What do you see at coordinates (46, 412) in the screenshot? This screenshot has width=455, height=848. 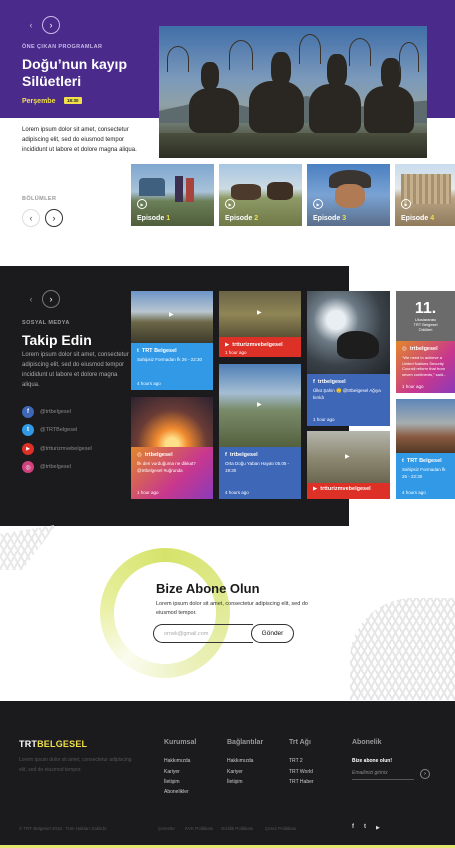 I see `social-link-facebook: f @trtbelgesel` at bounding box center [46, 412].